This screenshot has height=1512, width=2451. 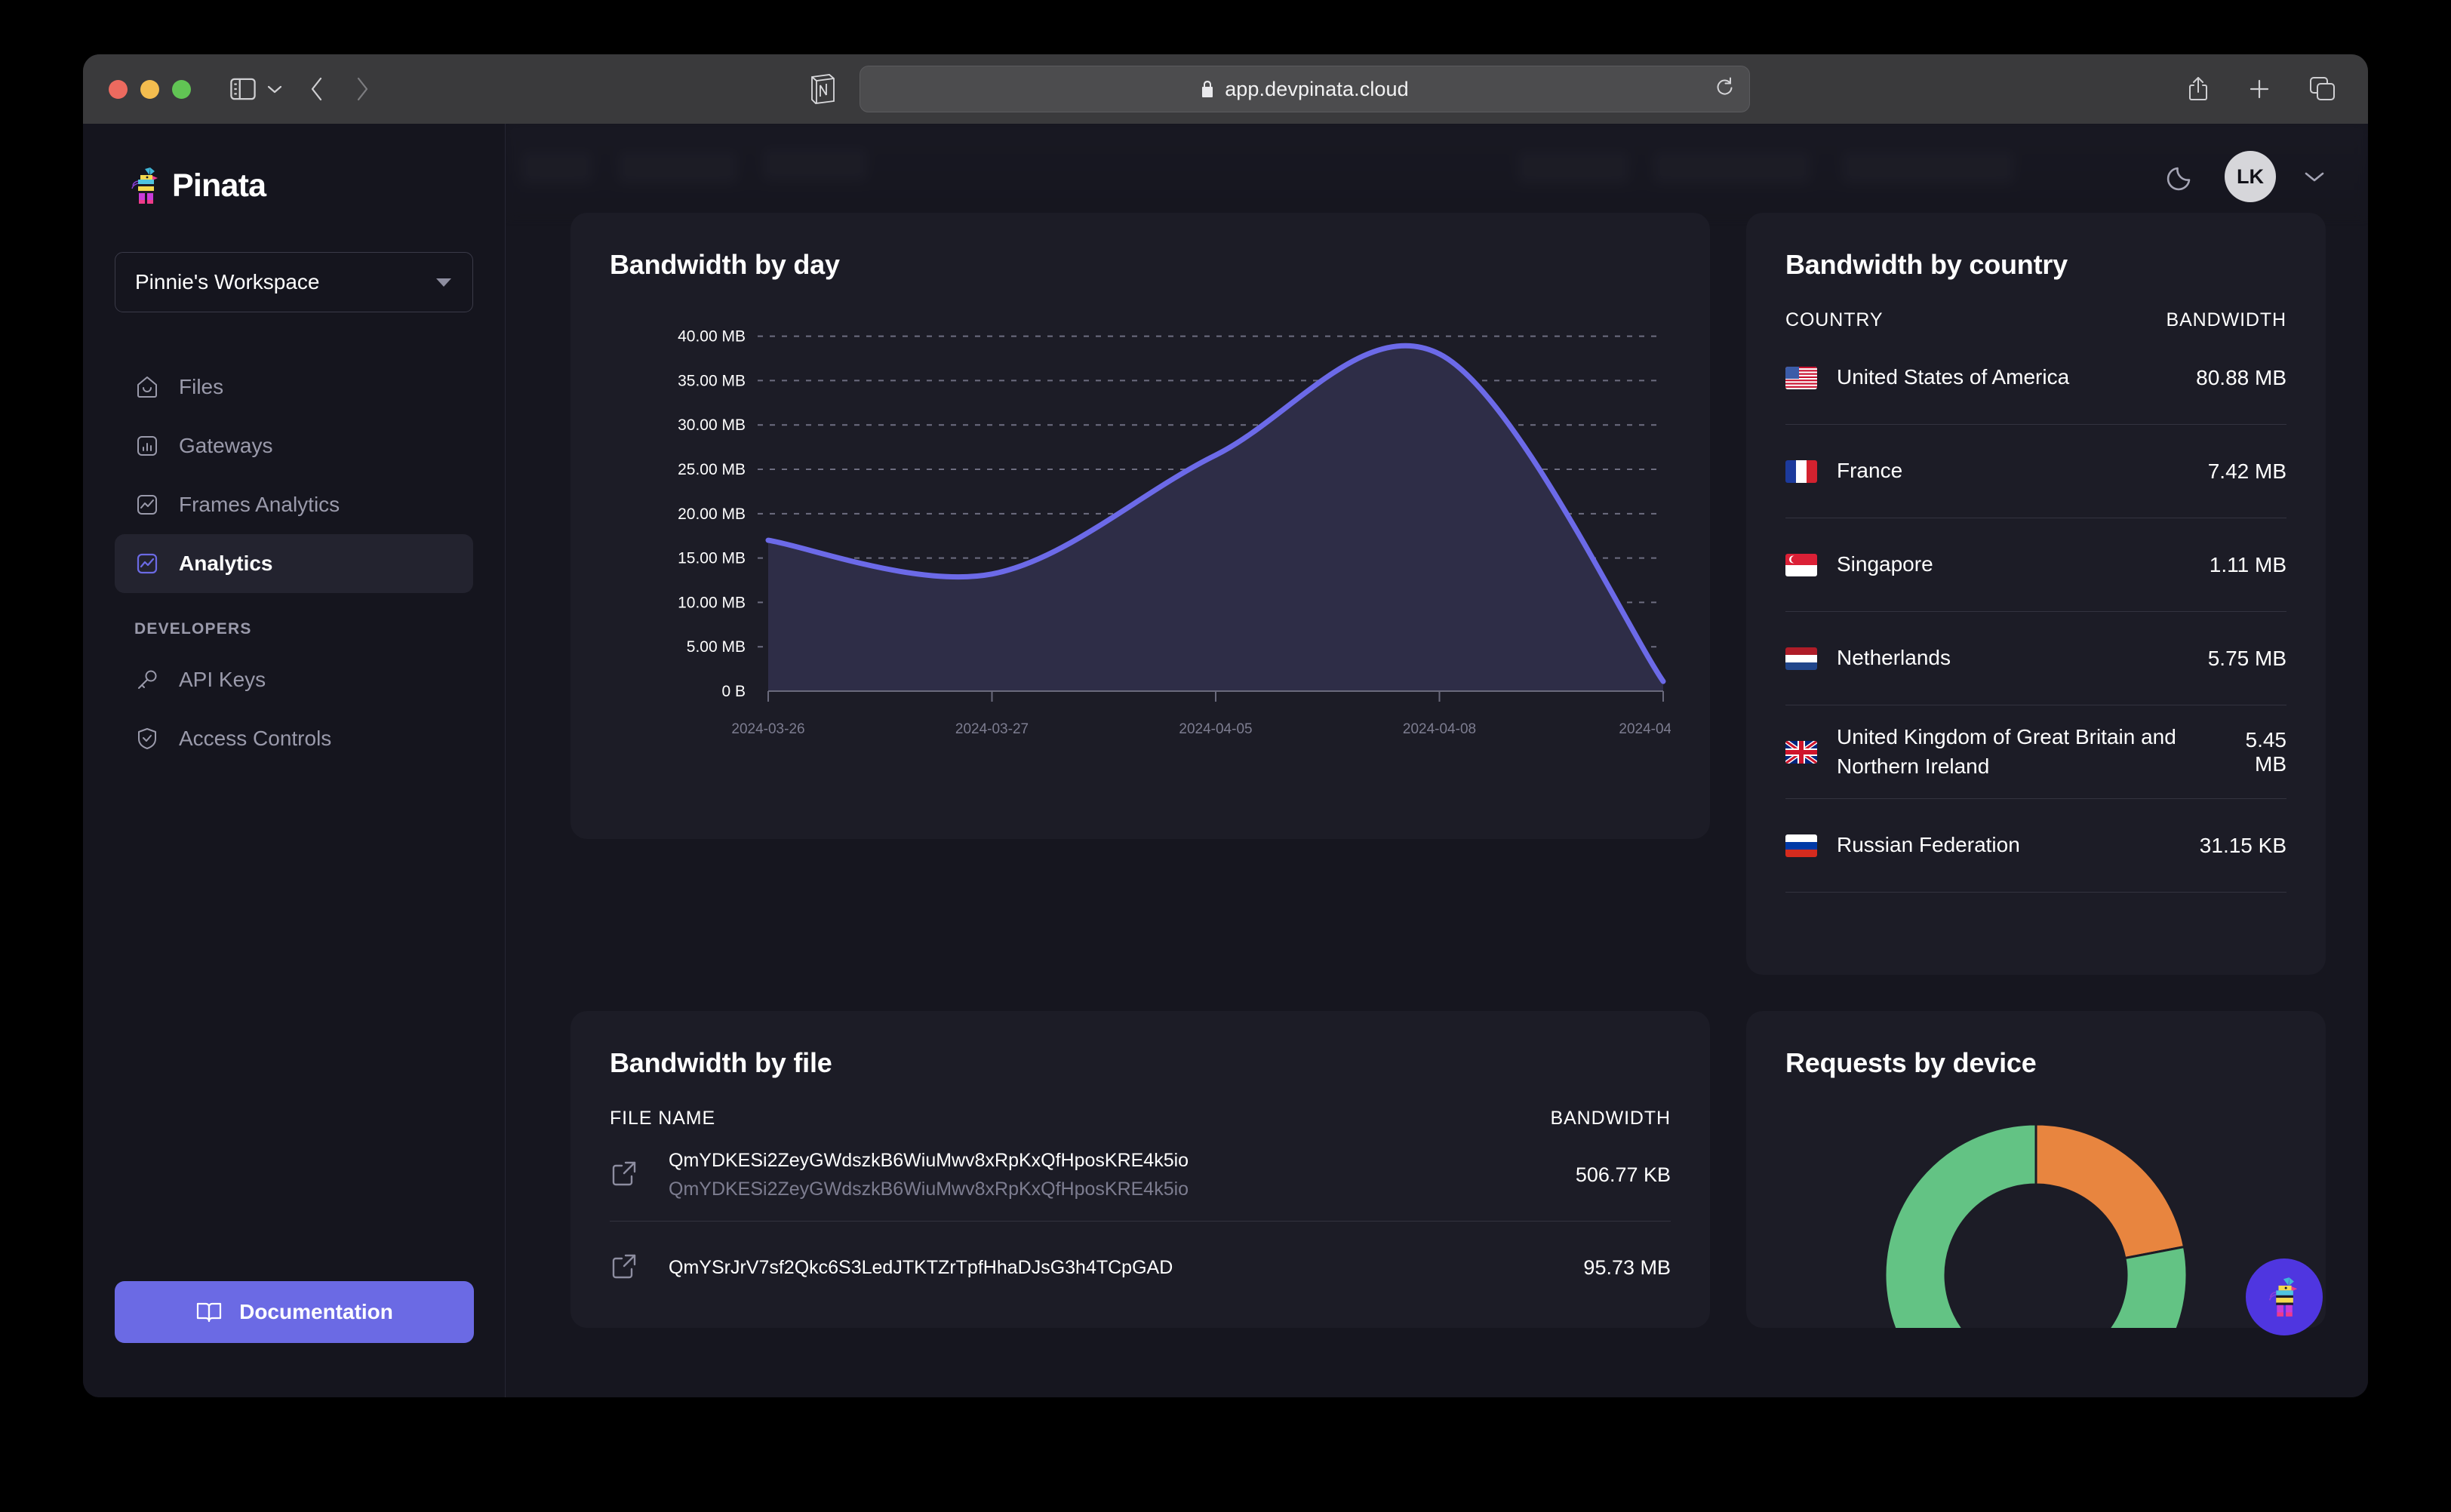 What do you see at coordinates (294, 445) in the screenshot?
I see `sidebar-item-gateways: Gateways` at bounding box center [294, 445].